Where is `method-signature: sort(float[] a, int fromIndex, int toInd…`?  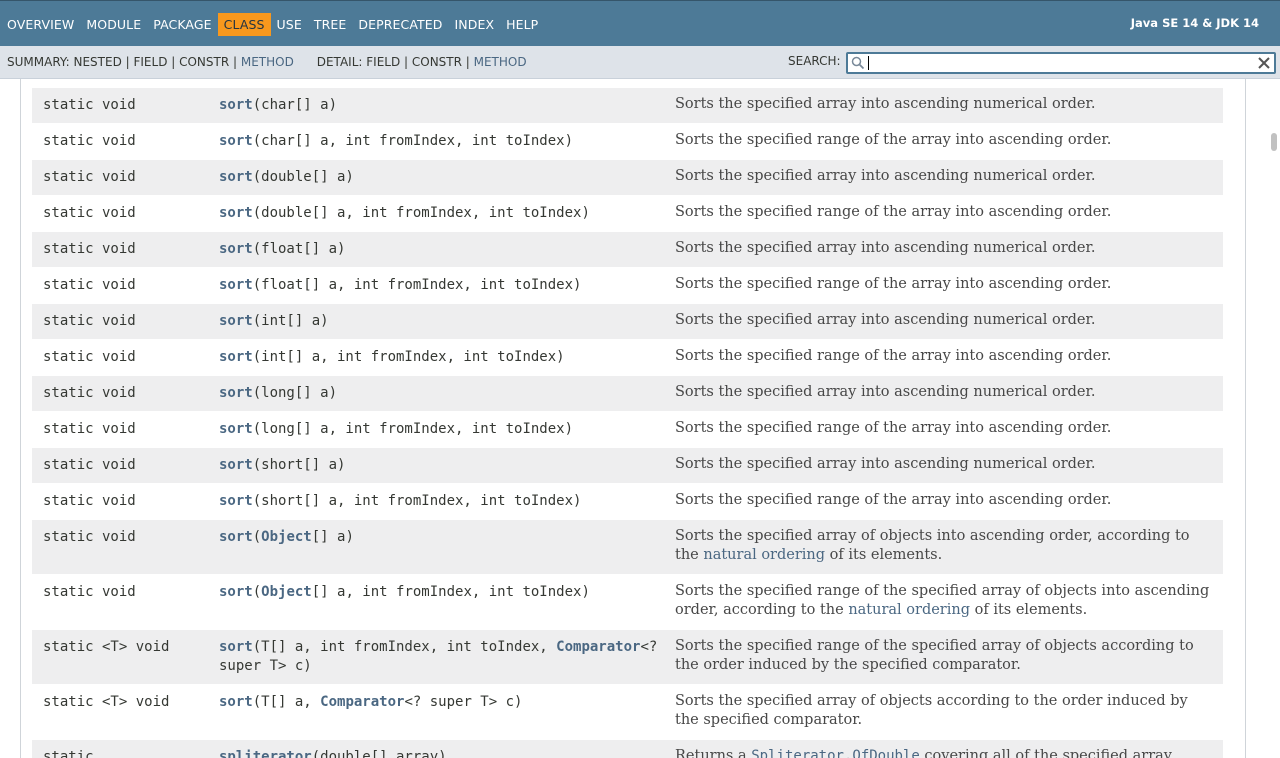
method-signature: sort(float[] a, int fromIndex, int toInd… is located at coordinates (446, 285).